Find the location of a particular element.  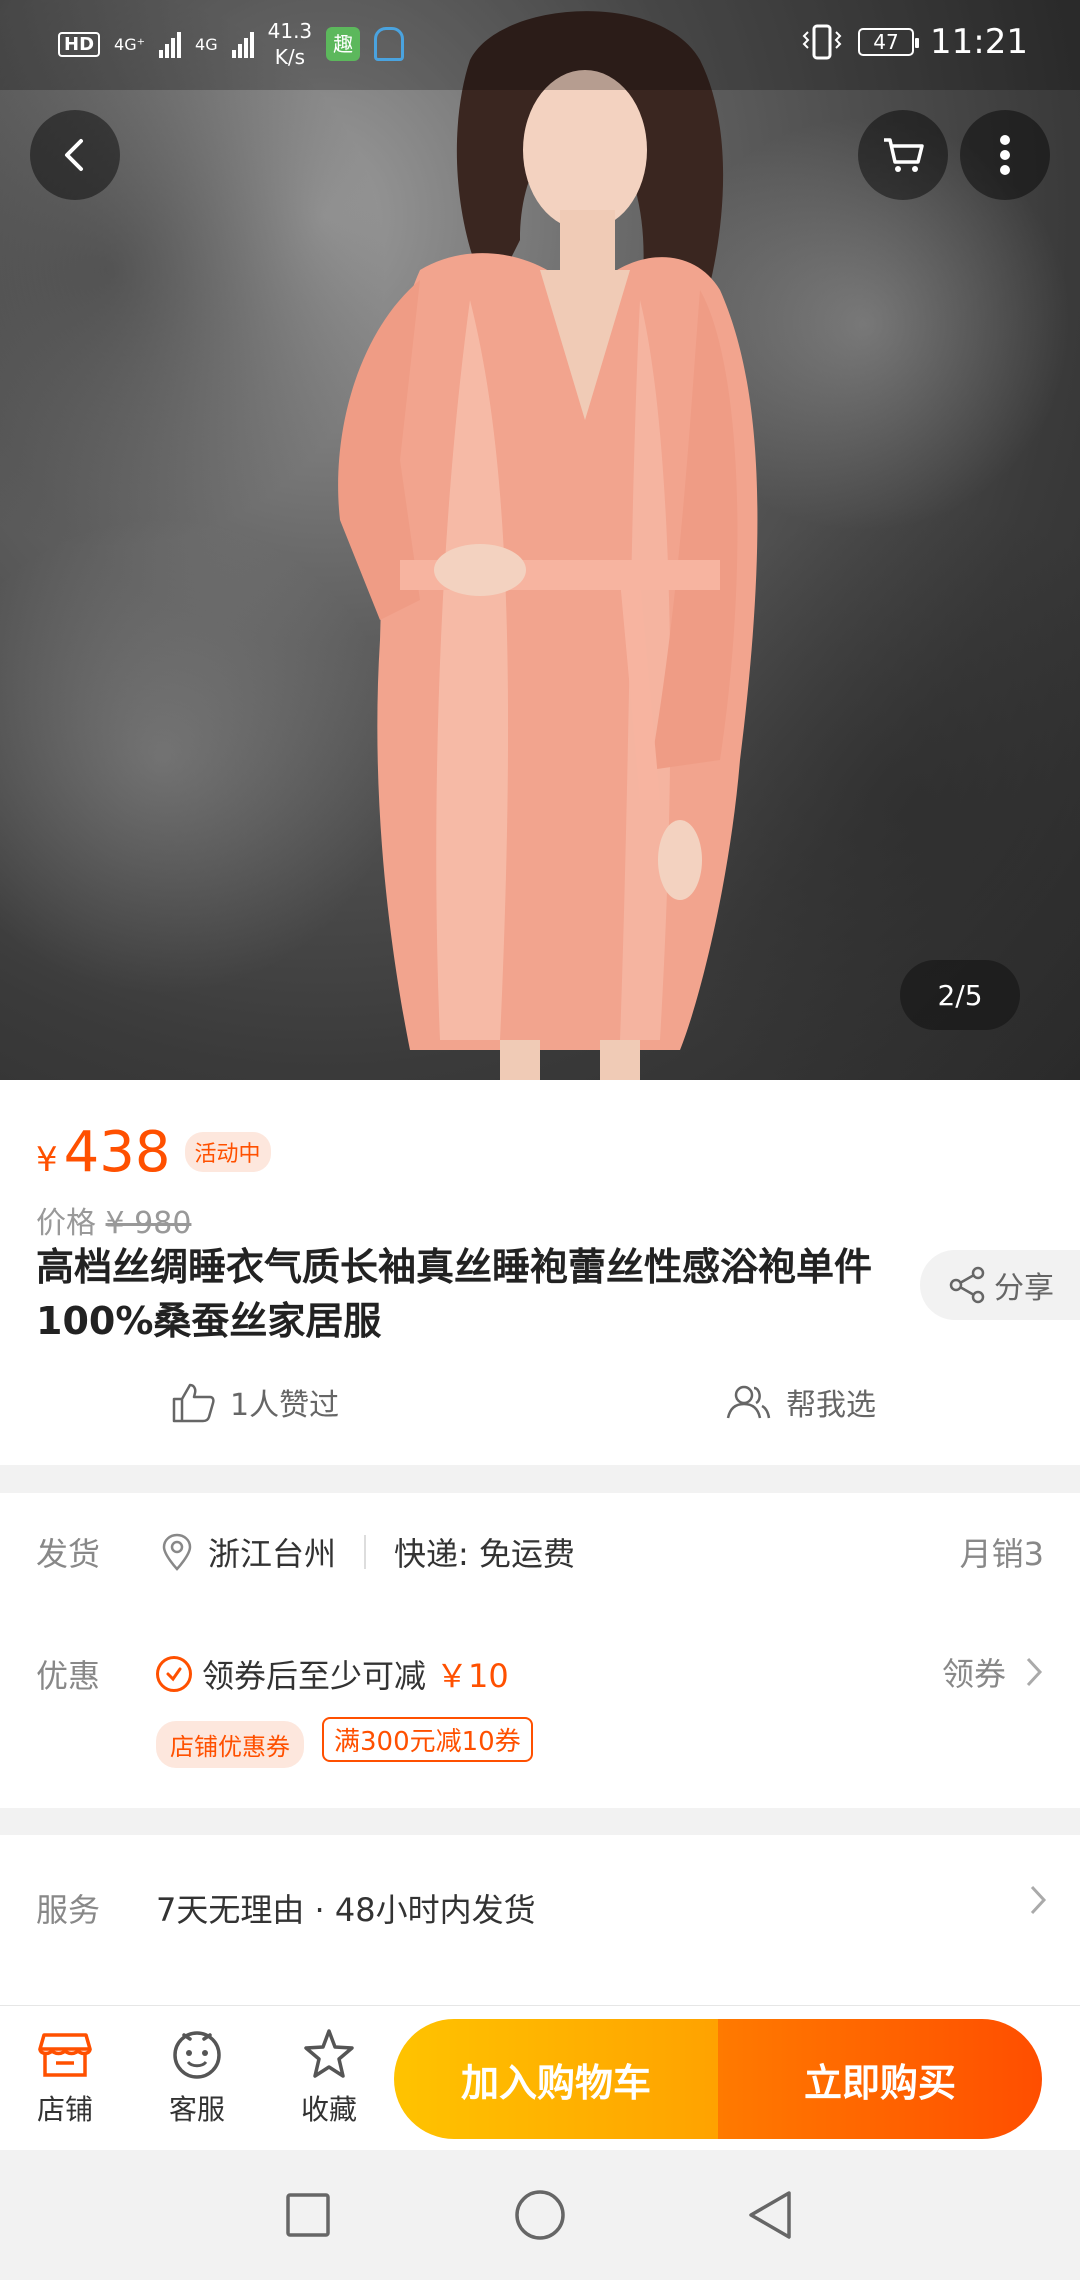

triangle-back-icon is located at coordinates (770, 2215).